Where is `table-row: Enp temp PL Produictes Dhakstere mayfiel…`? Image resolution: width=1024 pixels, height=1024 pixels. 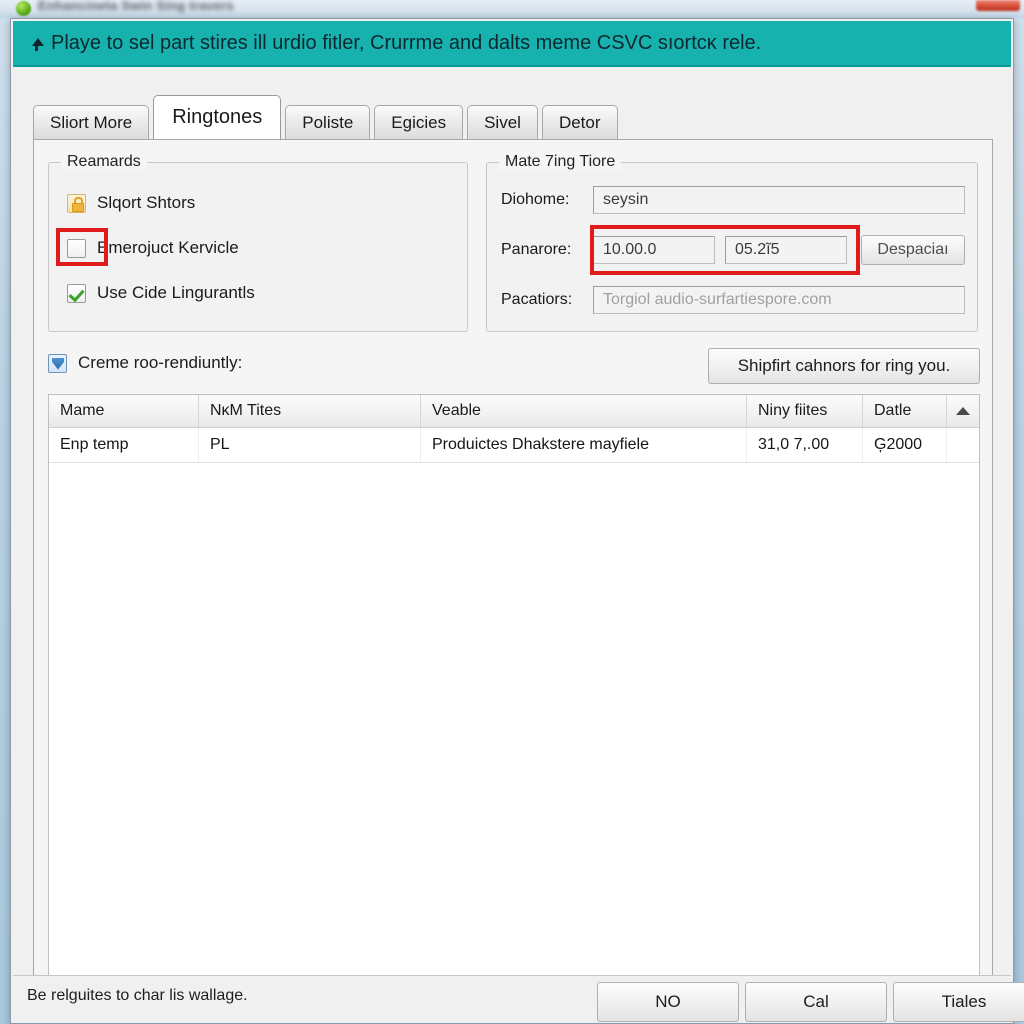 table-row: Enp temp PL Produictes Dhakstere mayfiel… is located at coordinates (514, 445).